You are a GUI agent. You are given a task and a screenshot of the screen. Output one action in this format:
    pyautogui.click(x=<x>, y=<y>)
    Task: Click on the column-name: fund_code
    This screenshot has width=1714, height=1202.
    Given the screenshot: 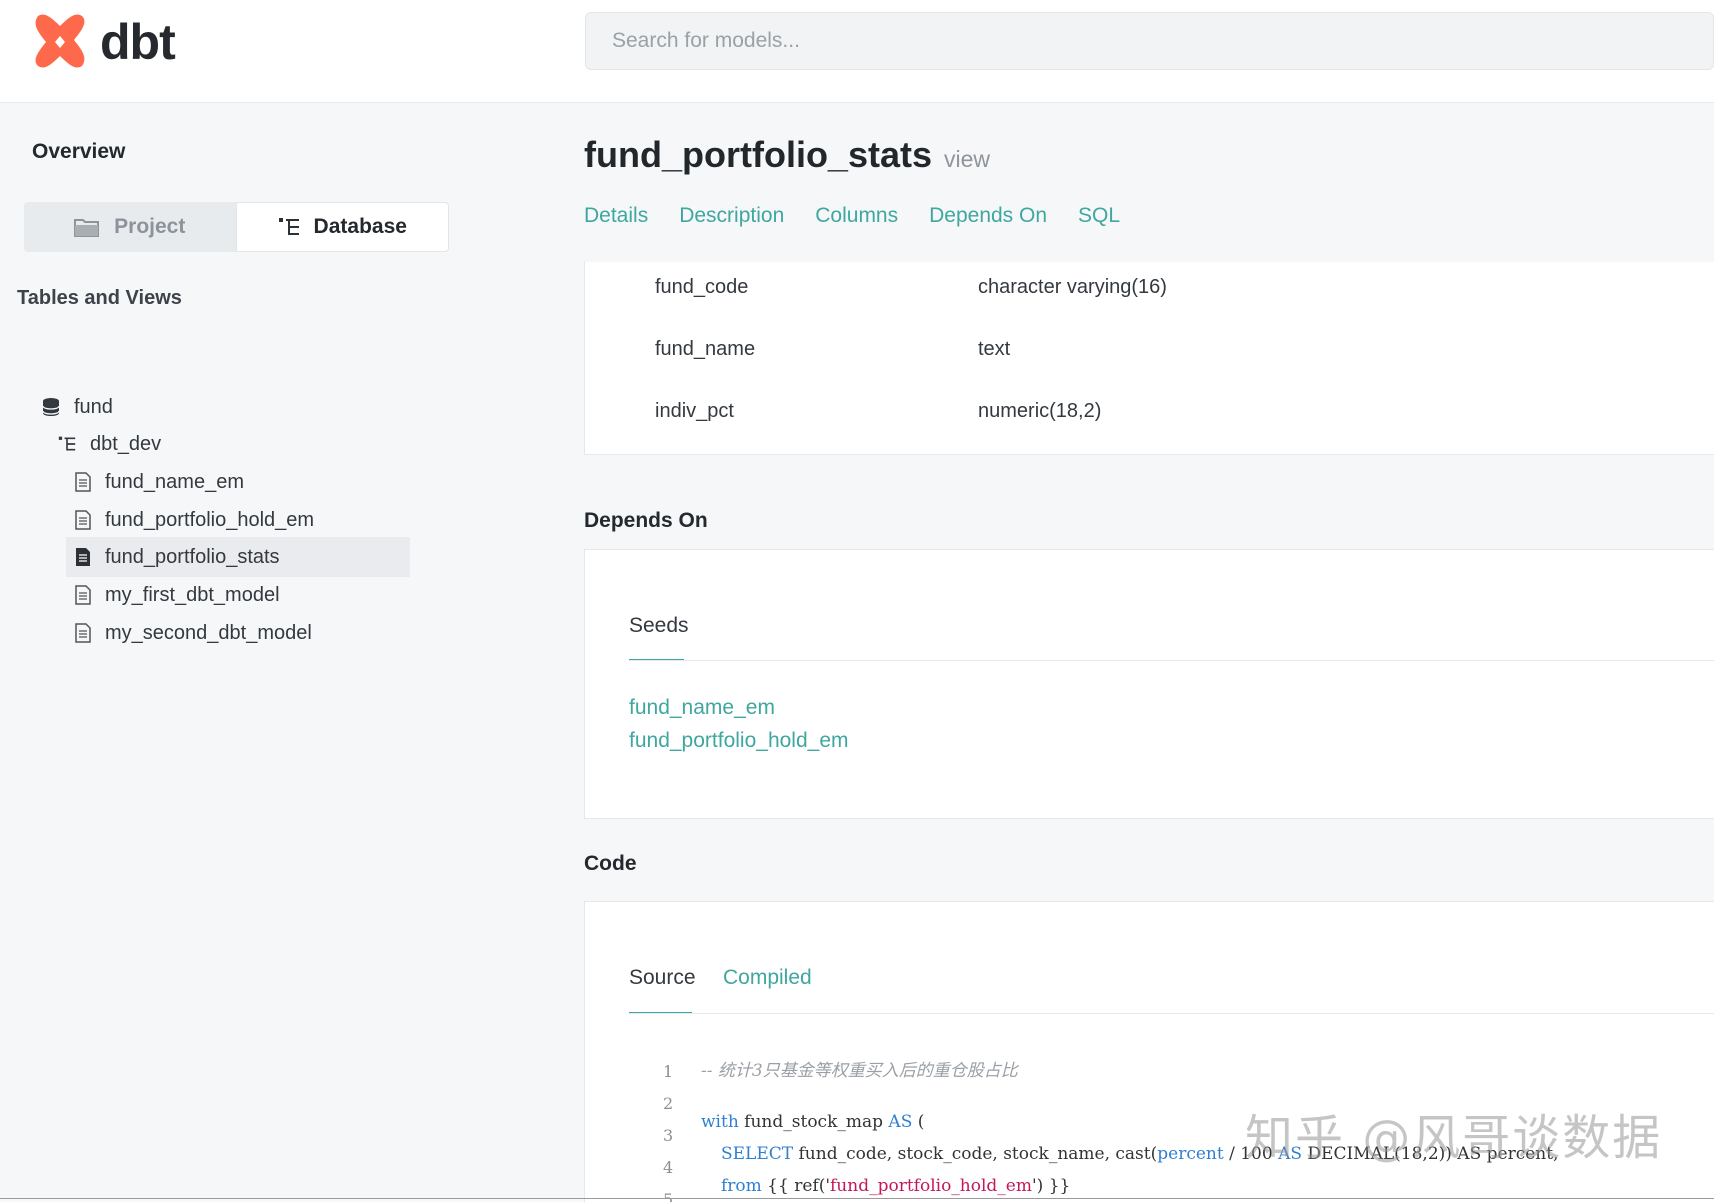 What is the action you would take?
    pyautogui.click(x=702, y=287)
    